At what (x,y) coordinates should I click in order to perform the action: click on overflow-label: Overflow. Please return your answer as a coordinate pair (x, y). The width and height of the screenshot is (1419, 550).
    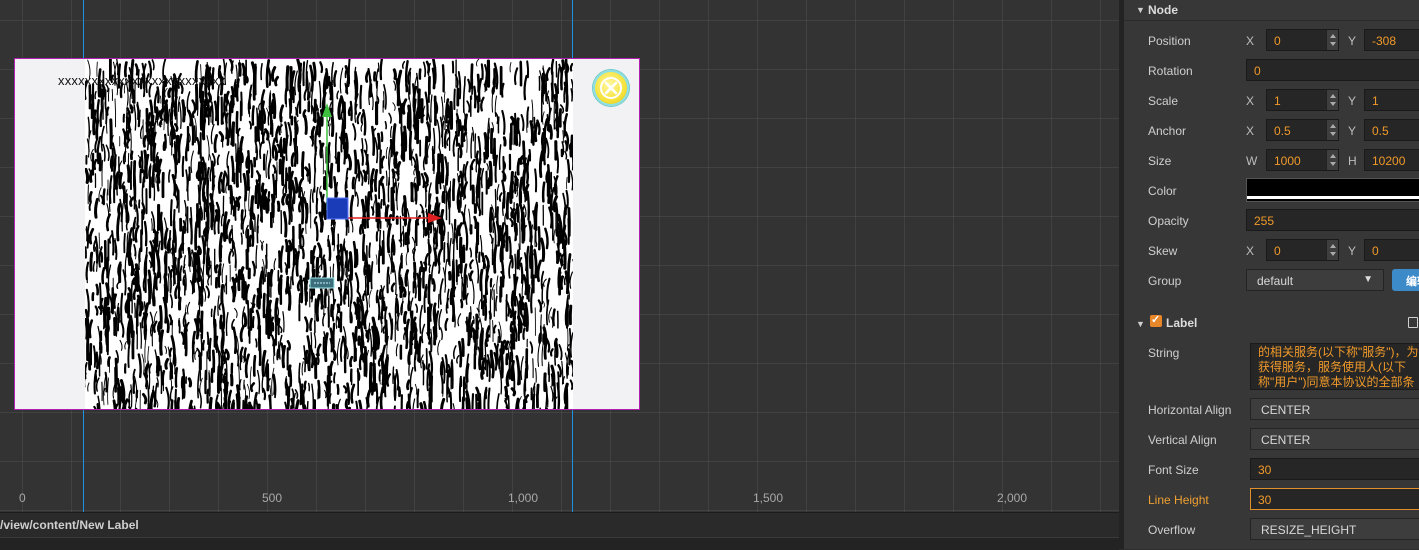
    Looking at the image, I should click on (1172, 530).